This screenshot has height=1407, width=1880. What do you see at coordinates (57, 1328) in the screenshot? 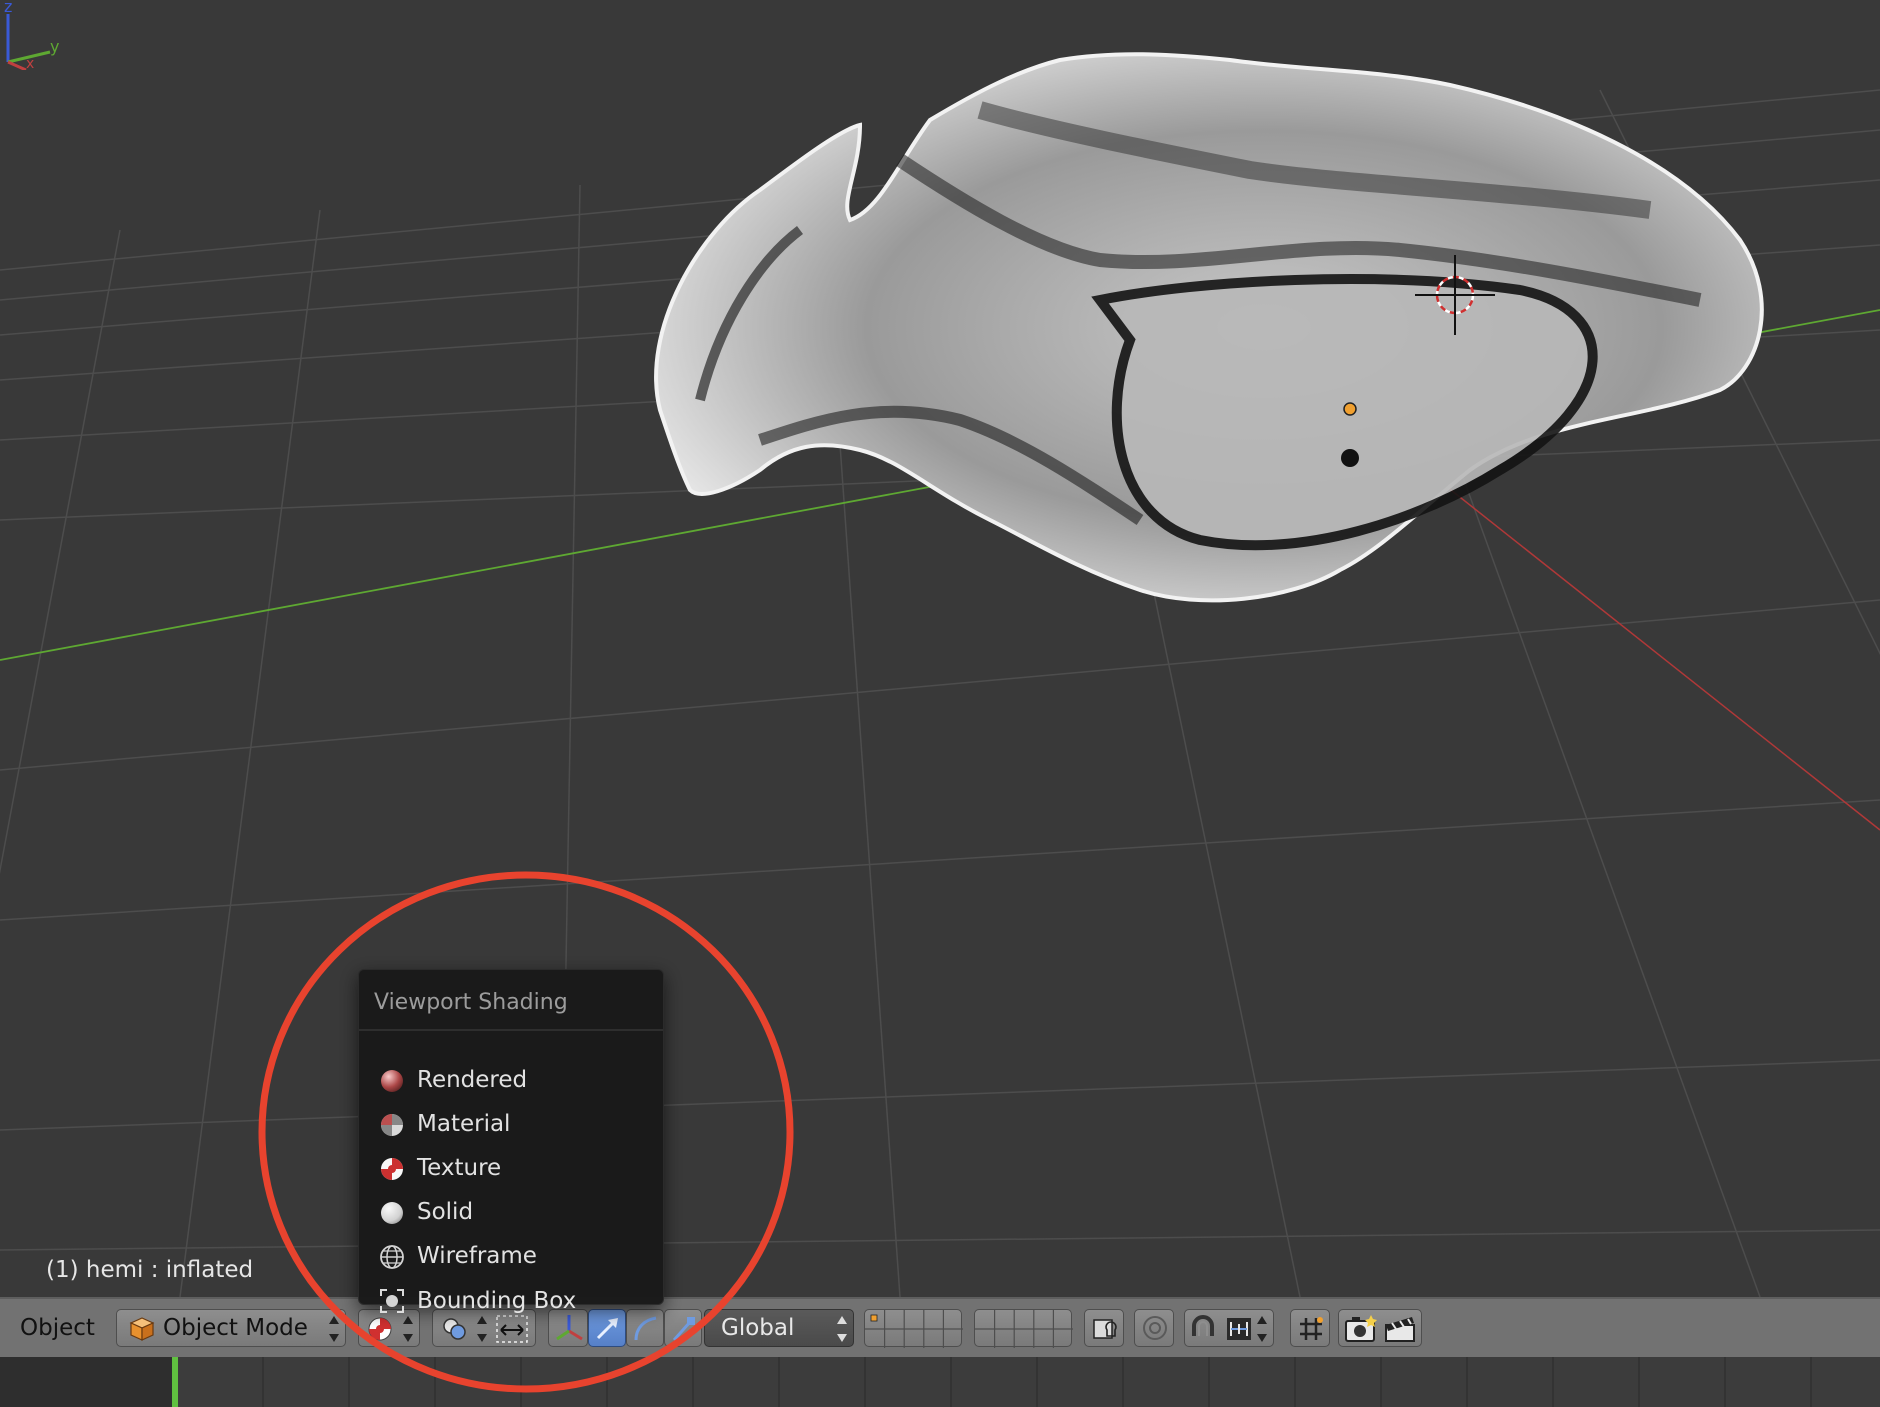
I see `object-menu: Object` at bounding box center [57, 1328].